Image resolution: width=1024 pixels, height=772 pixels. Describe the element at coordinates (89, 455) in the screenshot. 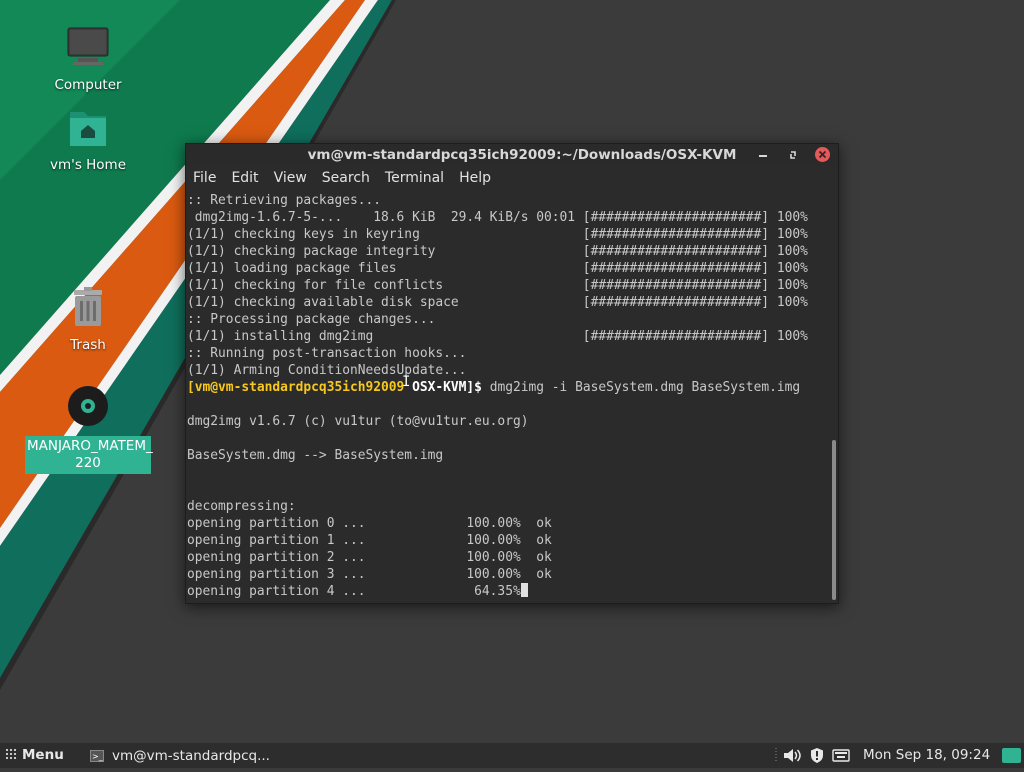

I see `desktop-icon-label: MANJARO_MATEM_ 220` at that location.